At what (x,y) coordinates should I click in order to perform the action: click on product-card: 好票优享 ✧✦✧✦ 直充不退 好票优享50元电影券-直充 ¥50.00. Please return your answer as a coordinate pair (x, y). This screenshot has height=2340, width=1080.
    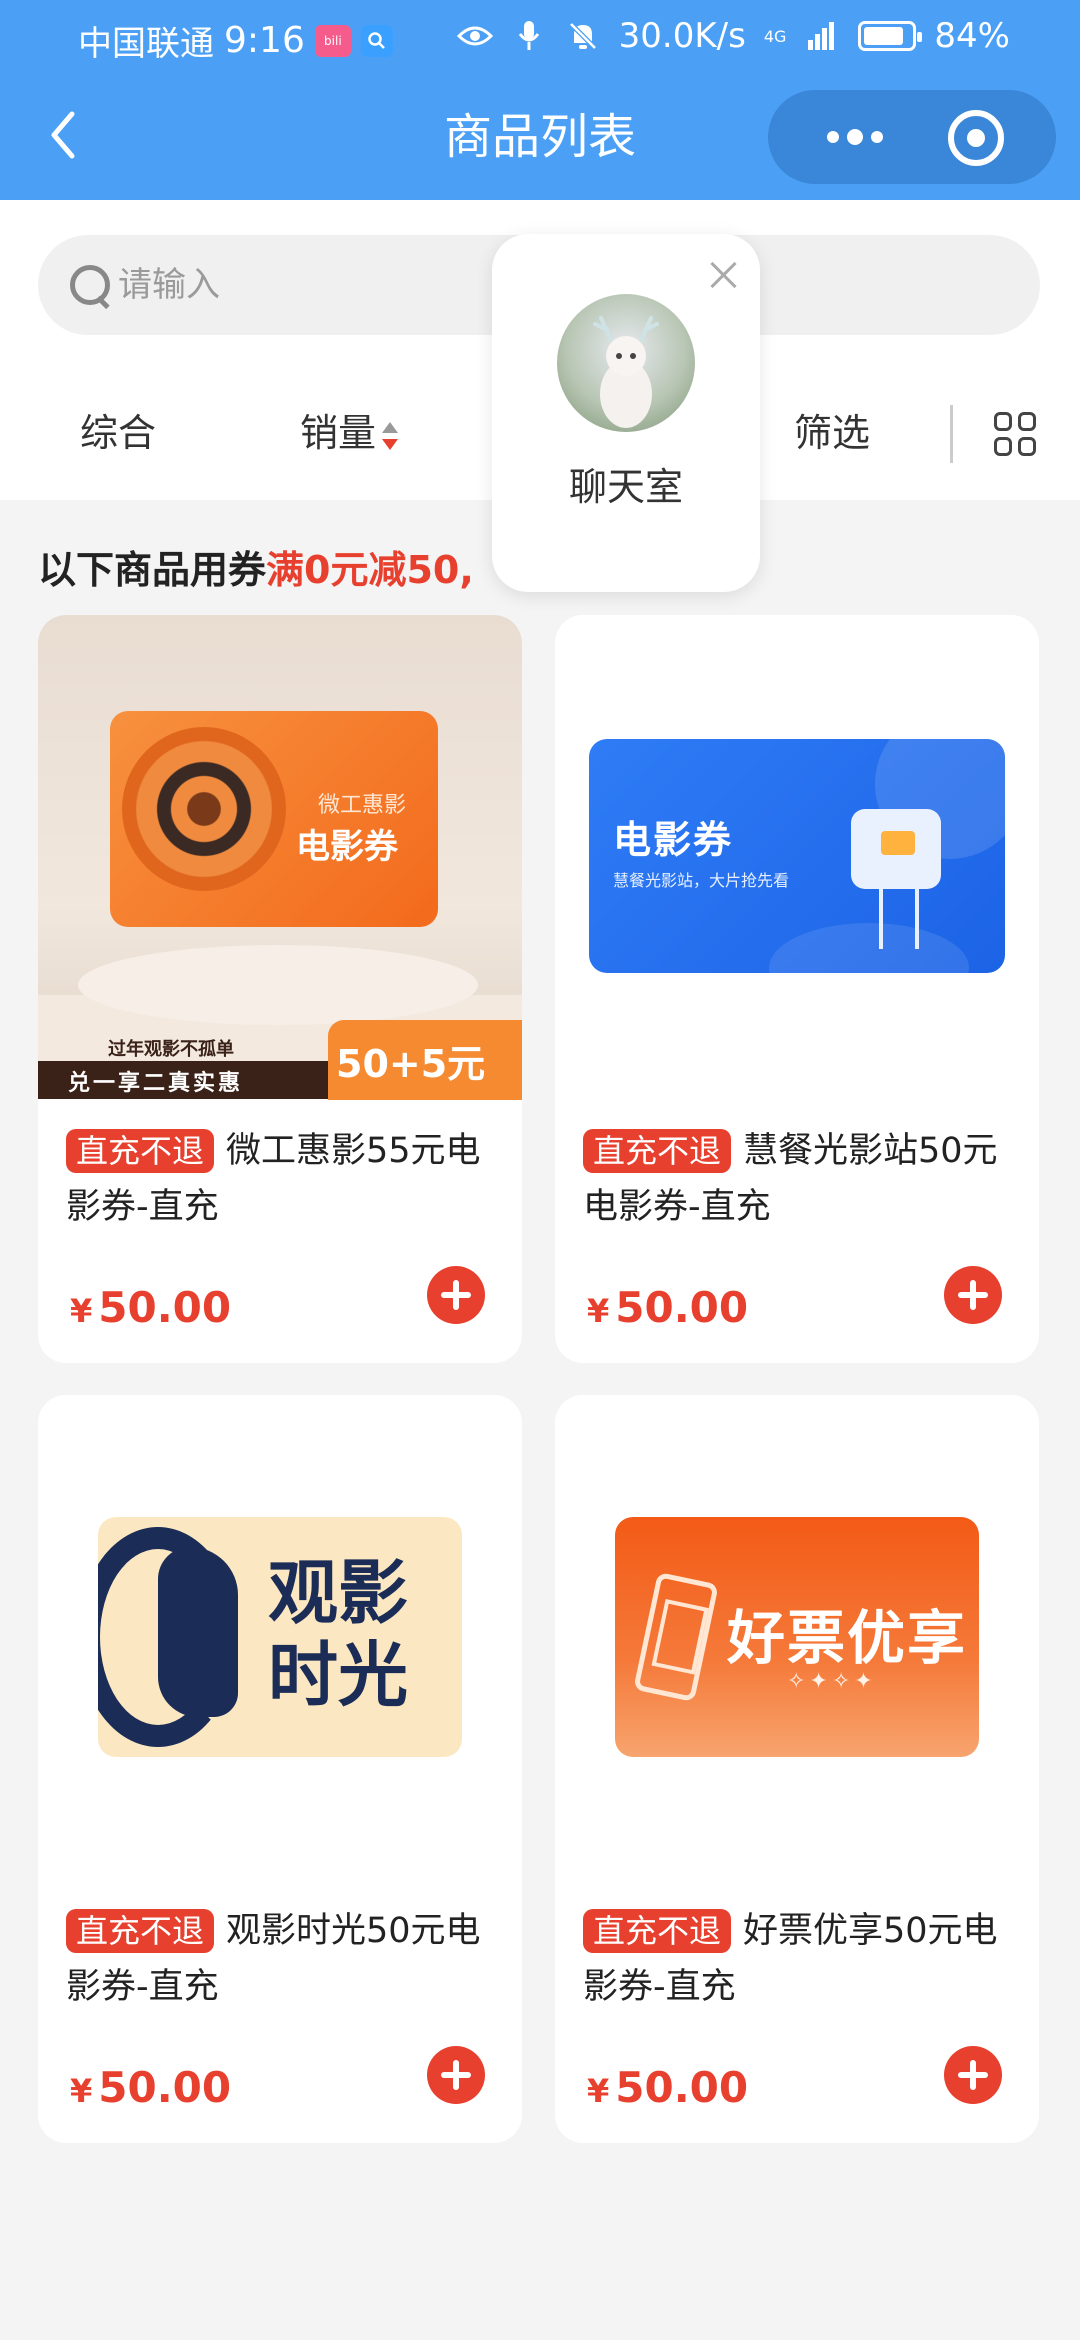
    Looking at the image, I should click on (797, 1769).